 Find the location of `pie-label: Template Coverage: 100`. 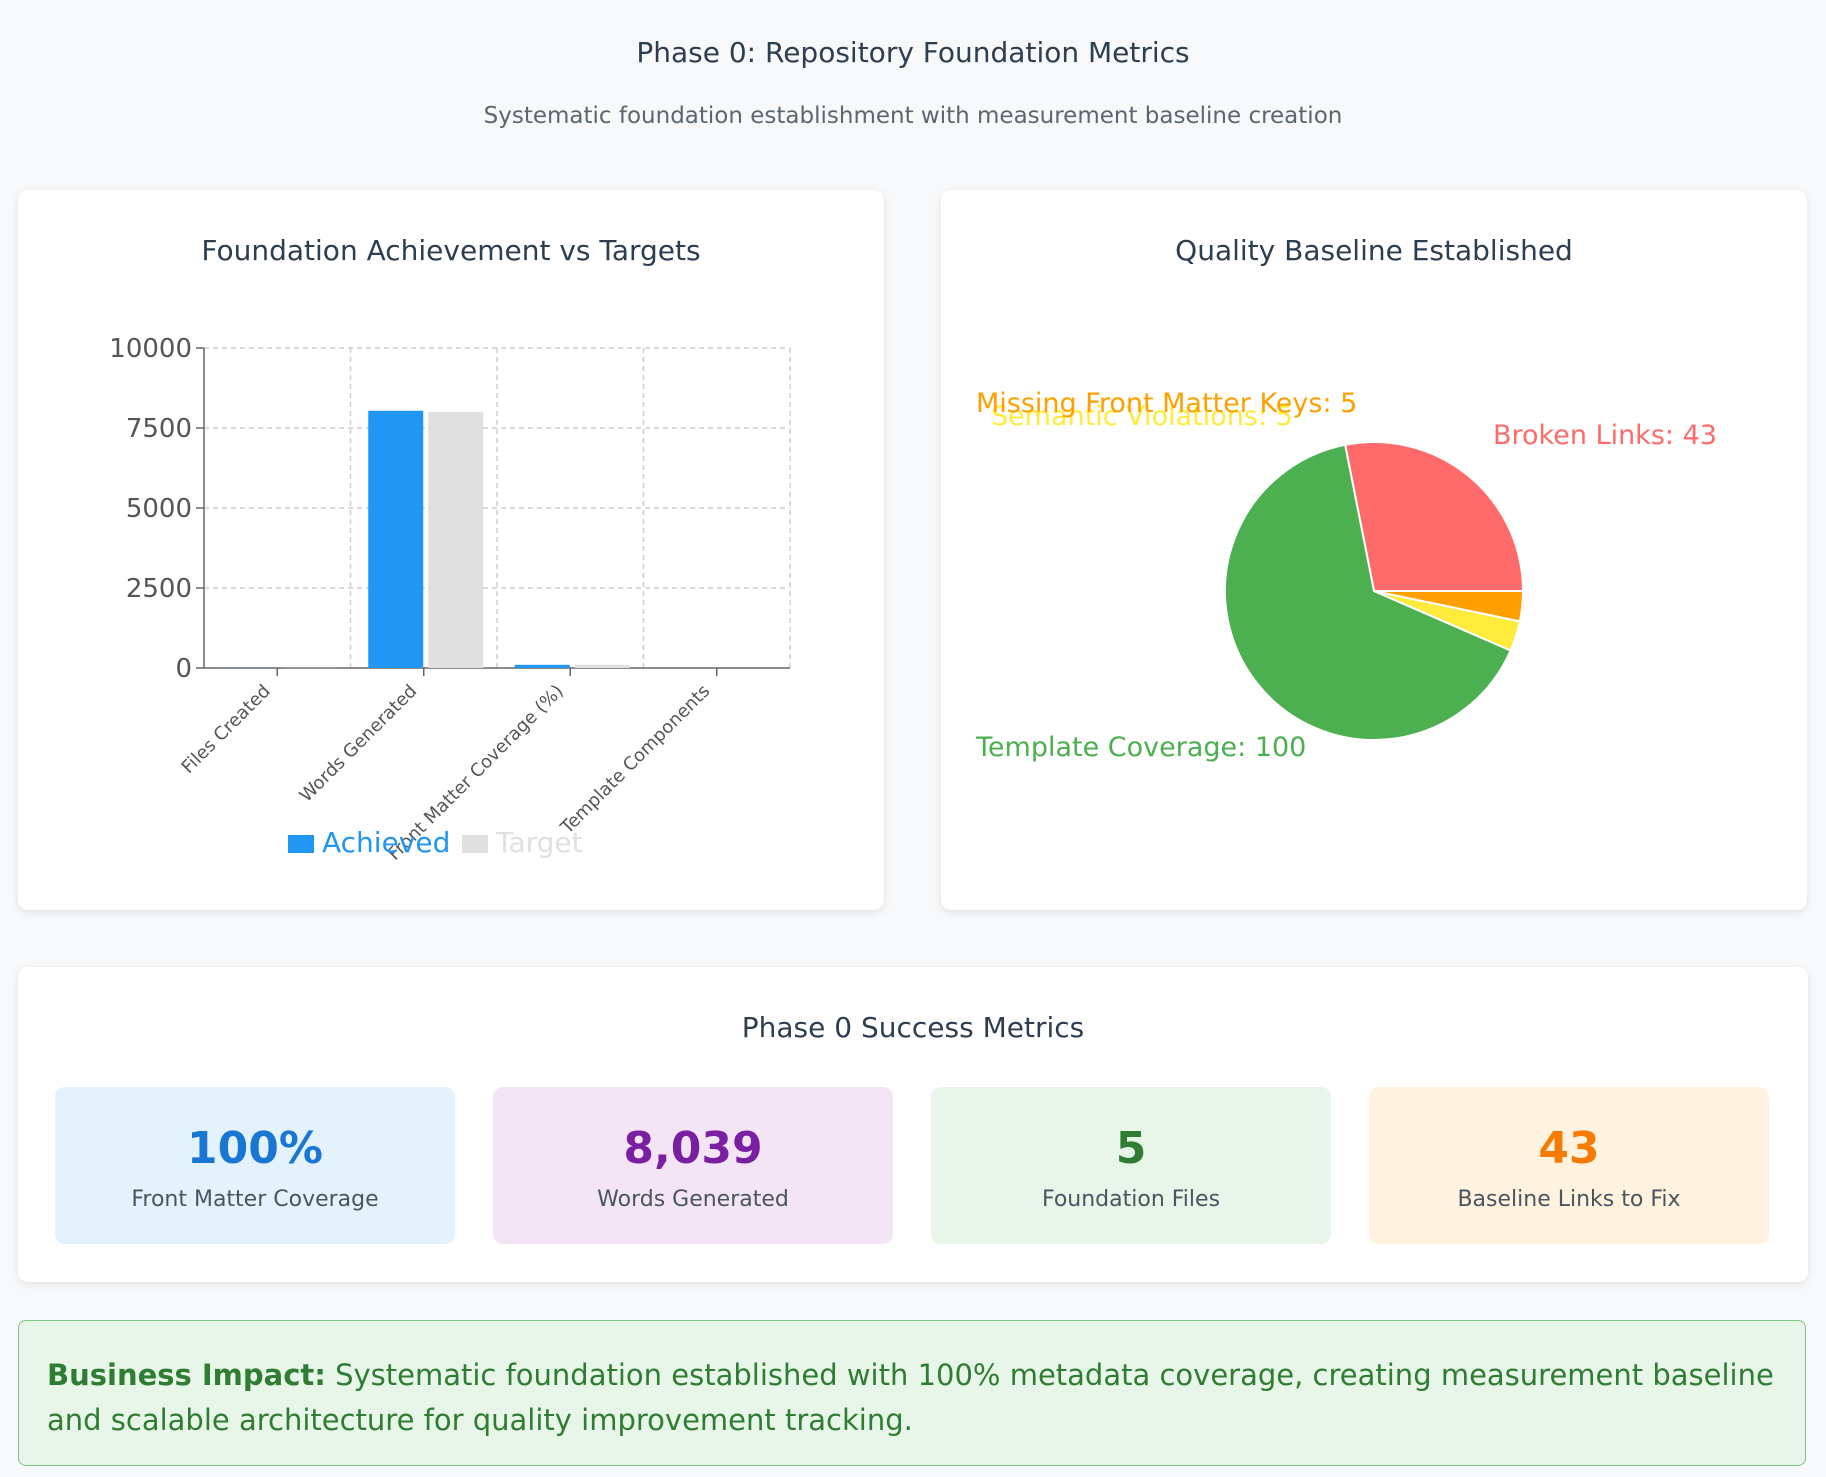

pie-label: Template Coverage: 100 is located at coordinates (1140, 747).